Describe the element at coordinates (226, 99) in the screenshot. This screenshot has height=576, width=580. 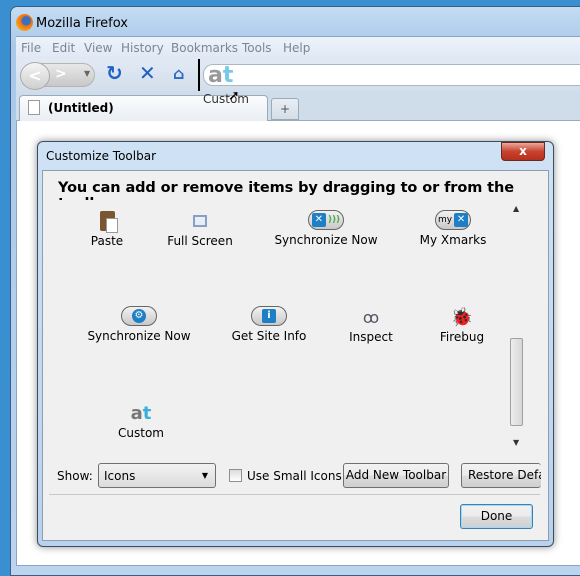
I see `dragged-custom-label: Custom` at that location.